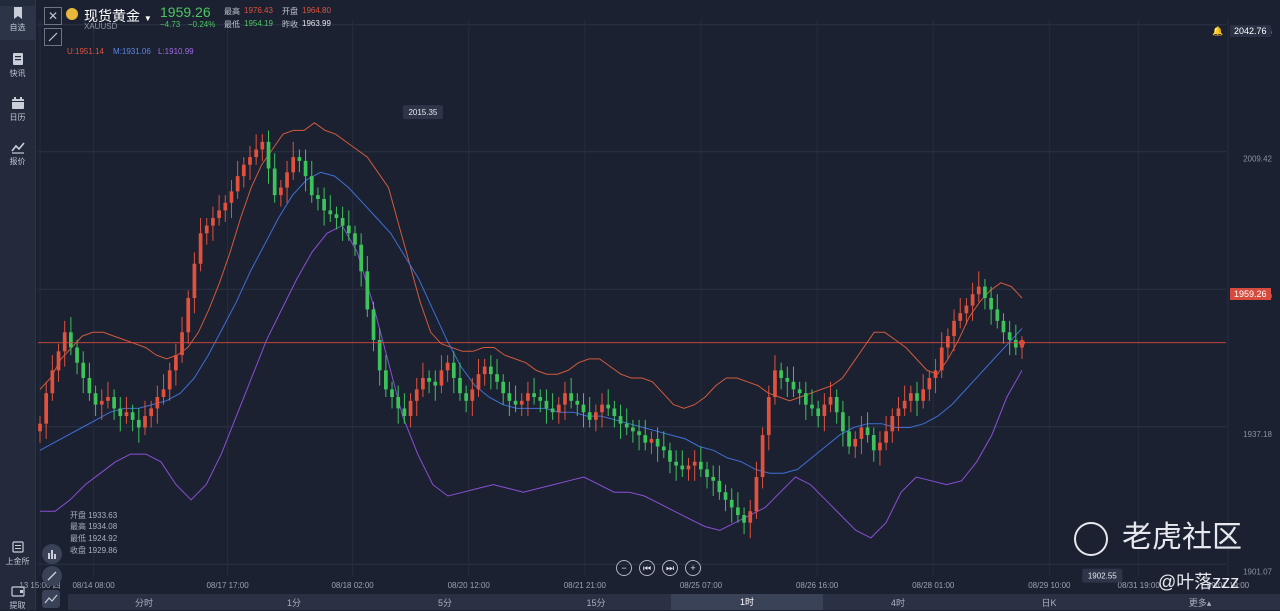 Image resolution: width=1280 pixels, height=611 pixels. Describe the element at coordinates (693, 568) in the screenshot. I see `zoom-in-button: +` at that location.